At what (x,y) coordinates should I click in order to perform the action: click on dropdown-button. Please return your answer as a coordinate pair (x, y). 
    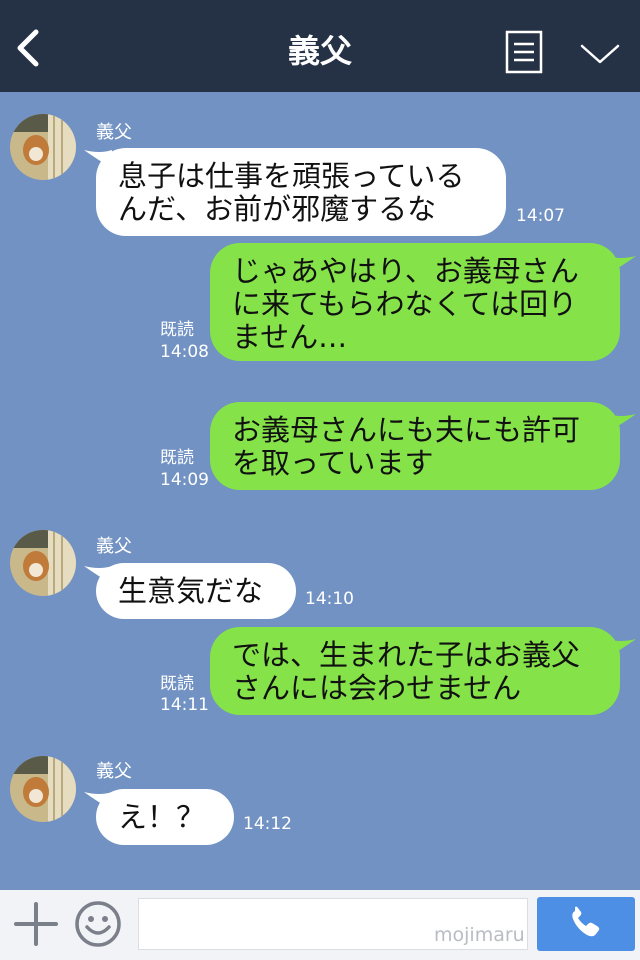
    Looking at the image, I should click on (600, 54).